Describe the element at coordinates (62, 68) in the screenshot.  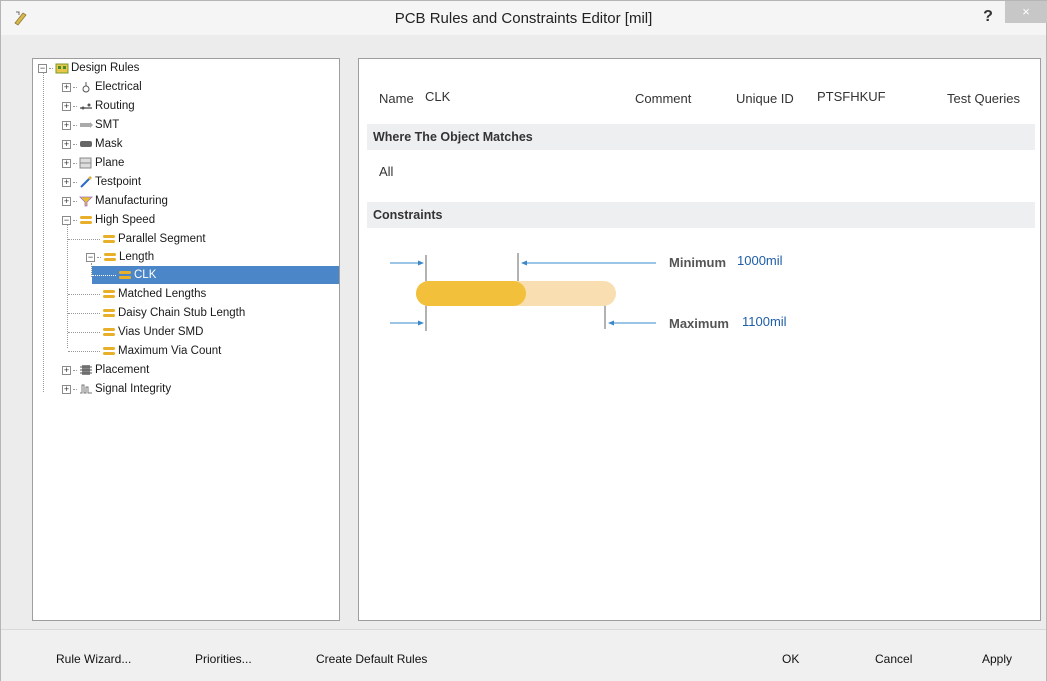
I see `design-rules-icon` at that location.